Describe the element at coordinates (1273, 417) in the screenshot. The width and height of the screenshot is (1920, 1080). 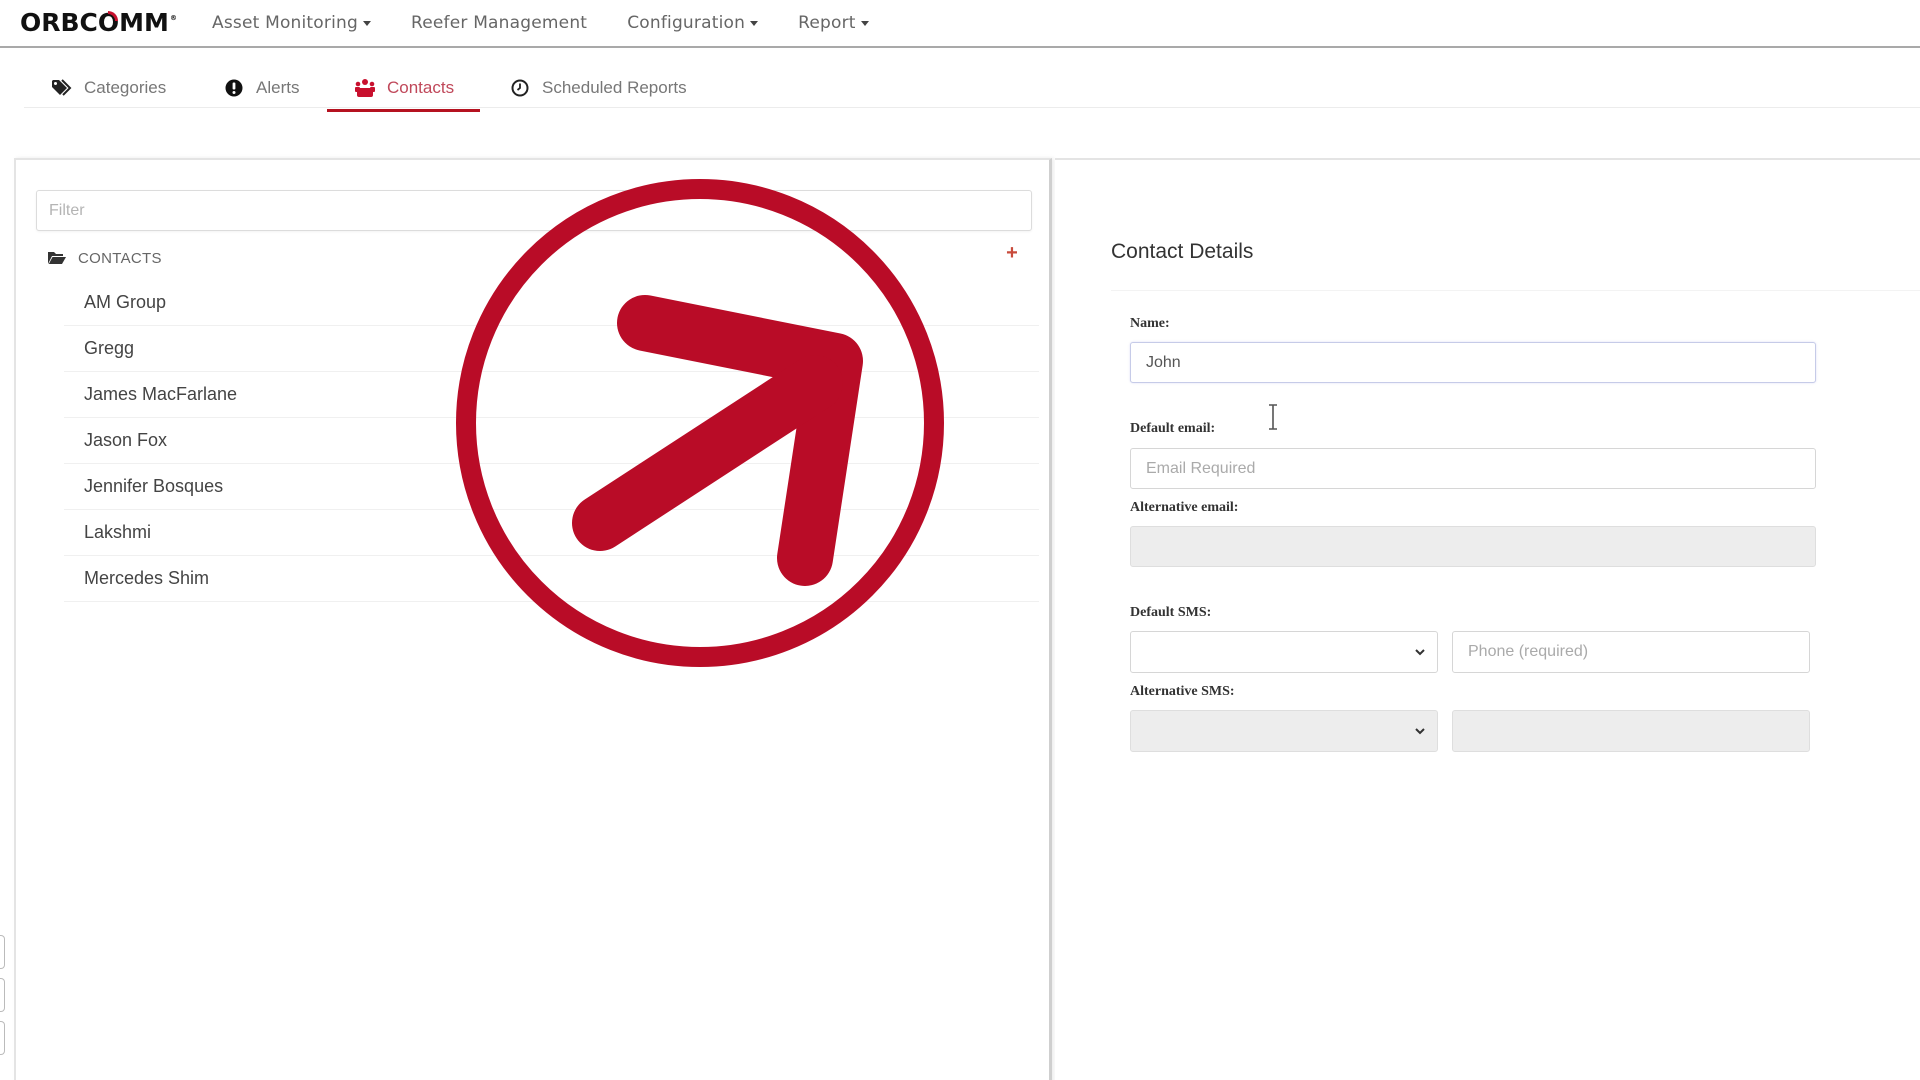
I see `text-cursor-icon` at that location.